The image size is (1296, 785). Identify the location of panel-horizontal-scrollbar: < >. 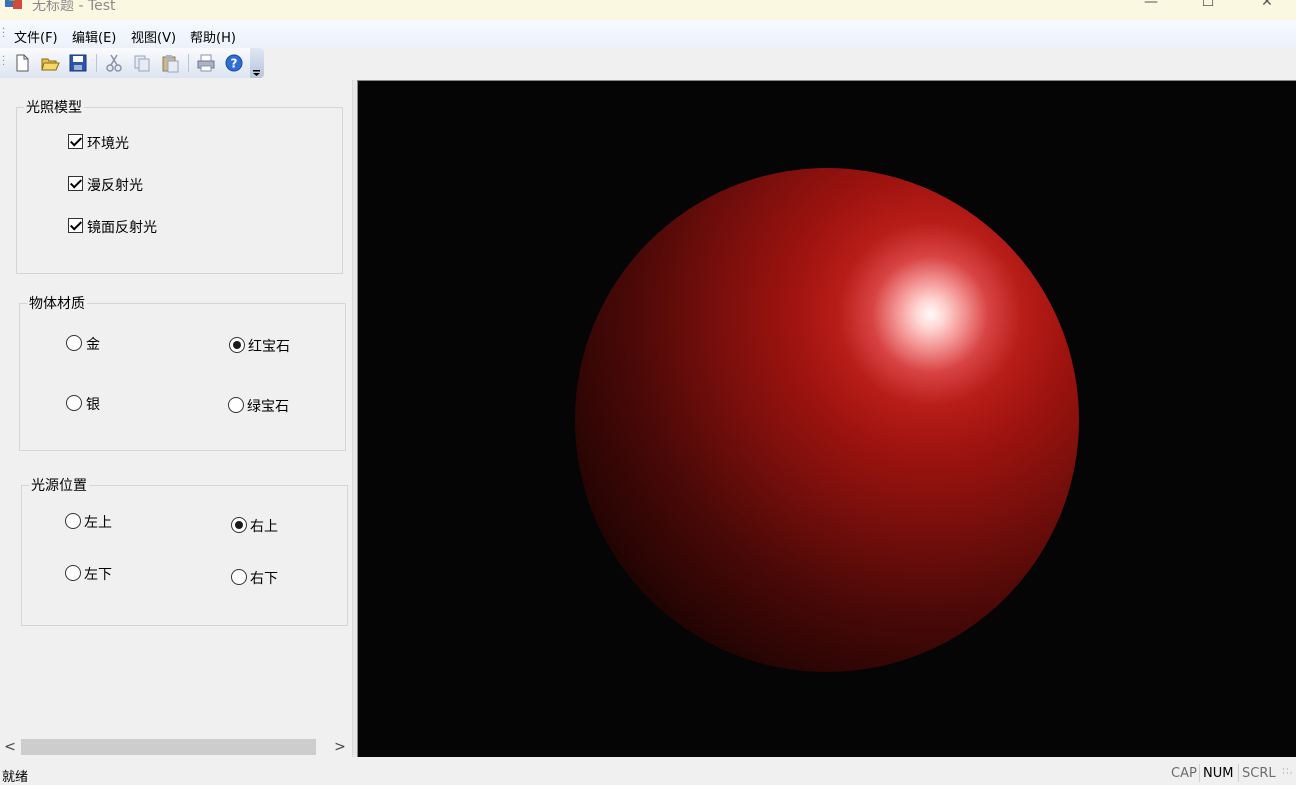
(176, 747).